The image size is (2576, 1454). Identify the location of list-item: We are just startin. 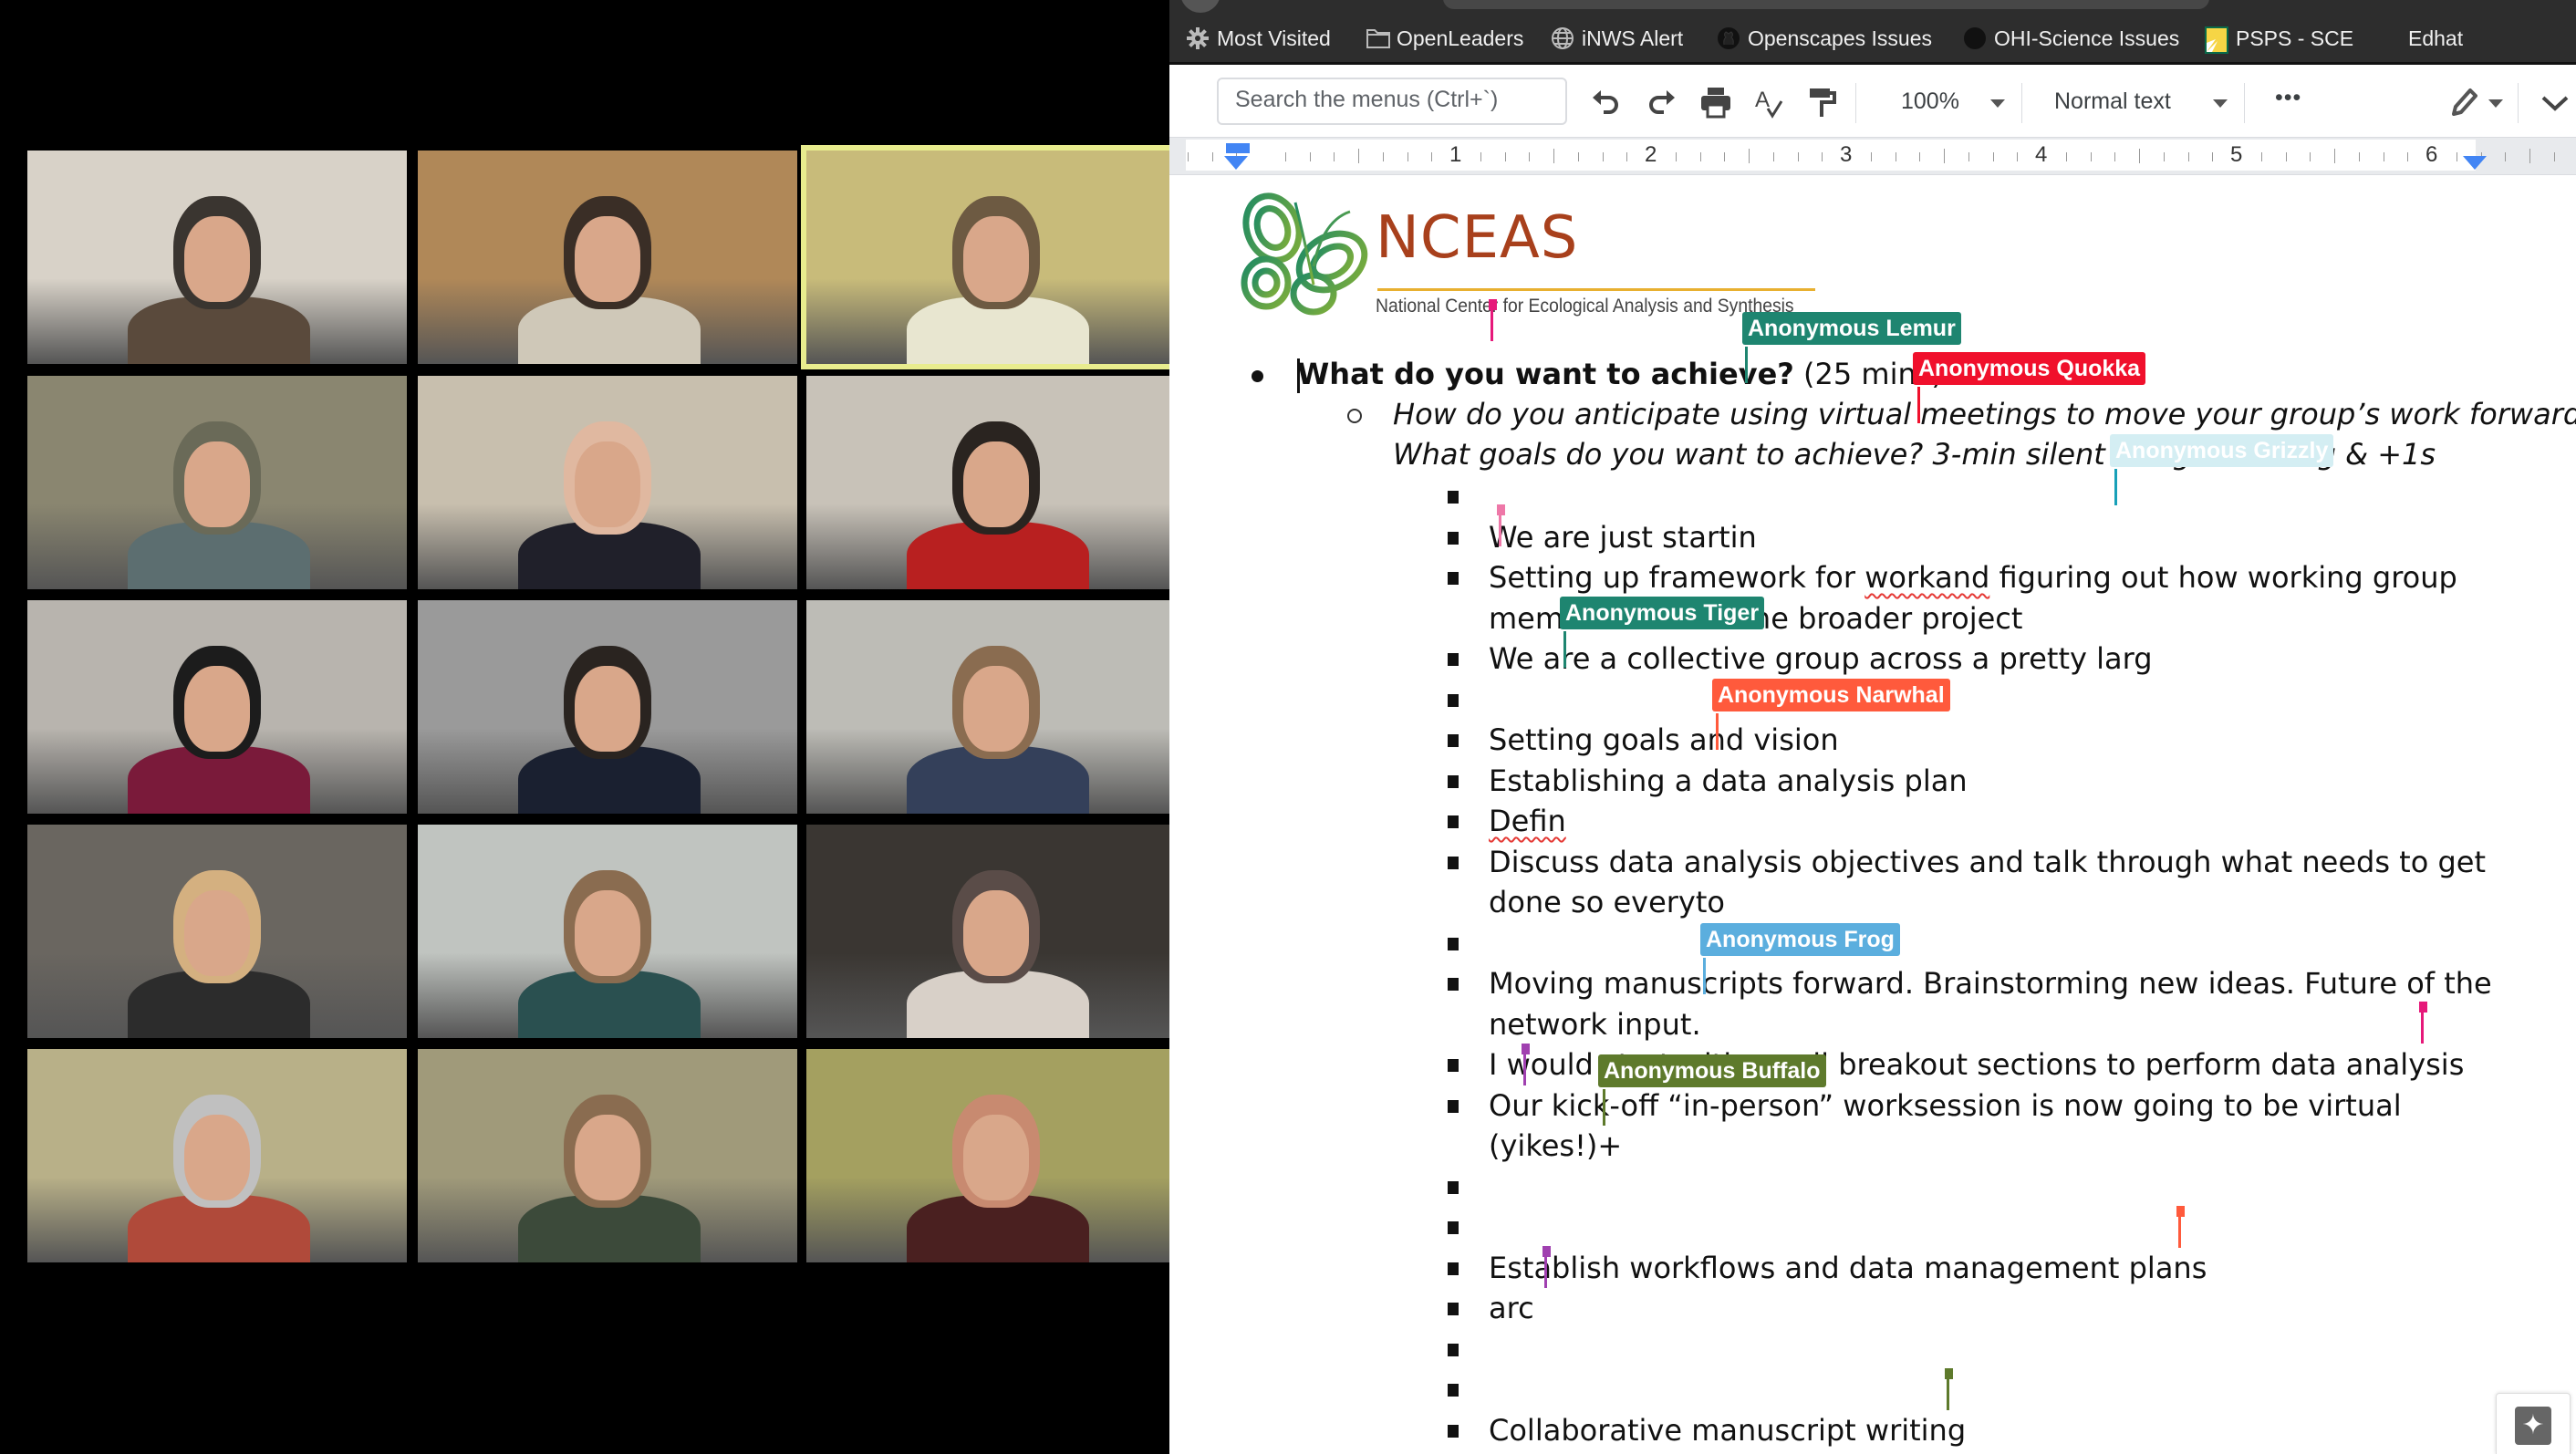
(1623, 537).